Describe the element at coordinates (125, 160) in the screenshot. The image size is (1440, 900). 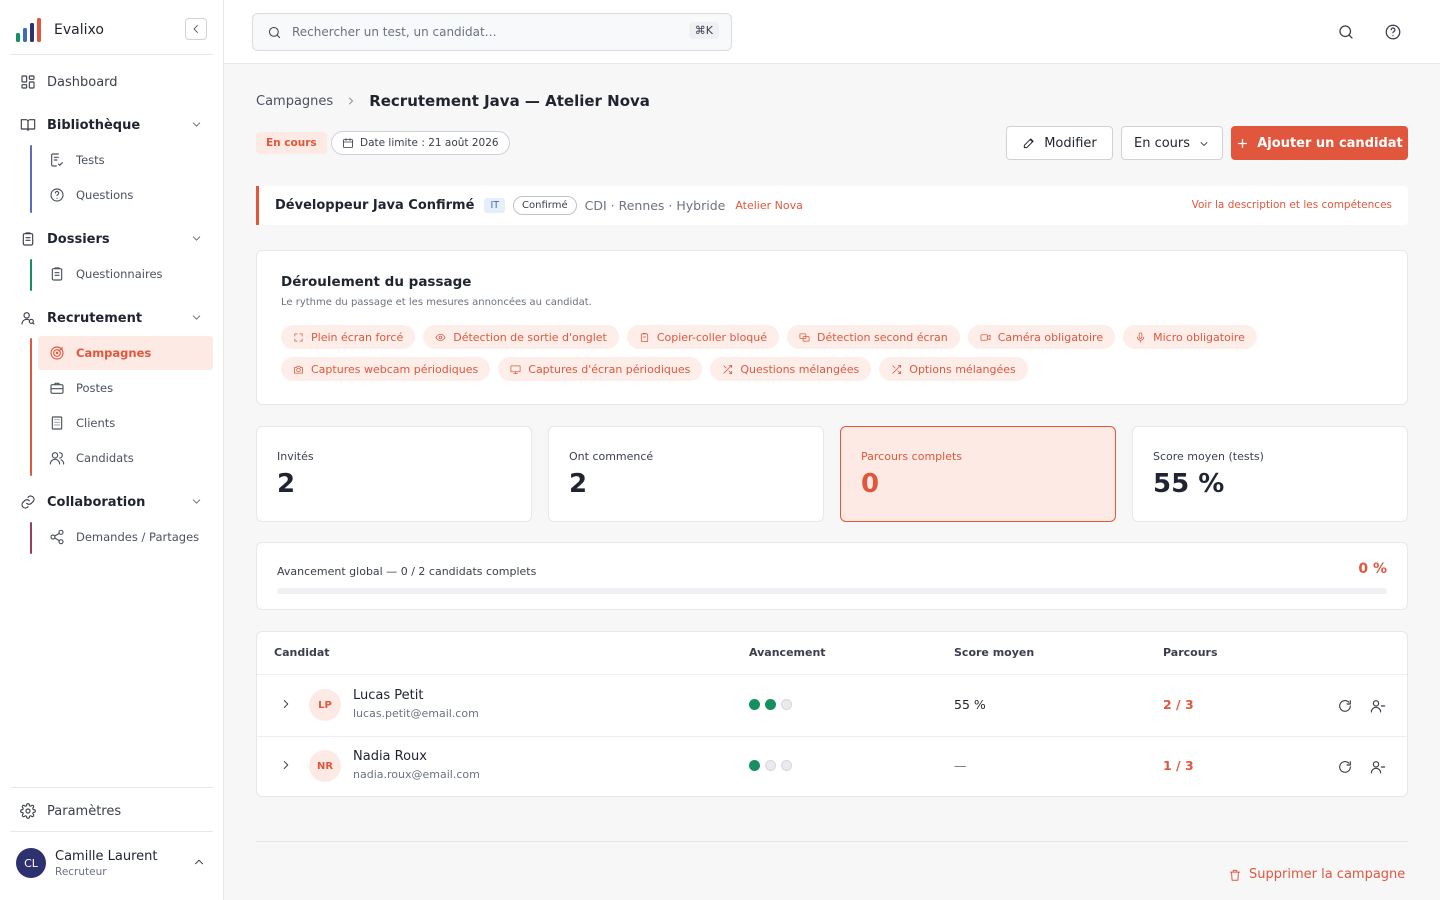
I see `nav-tests: Tests` at that location.